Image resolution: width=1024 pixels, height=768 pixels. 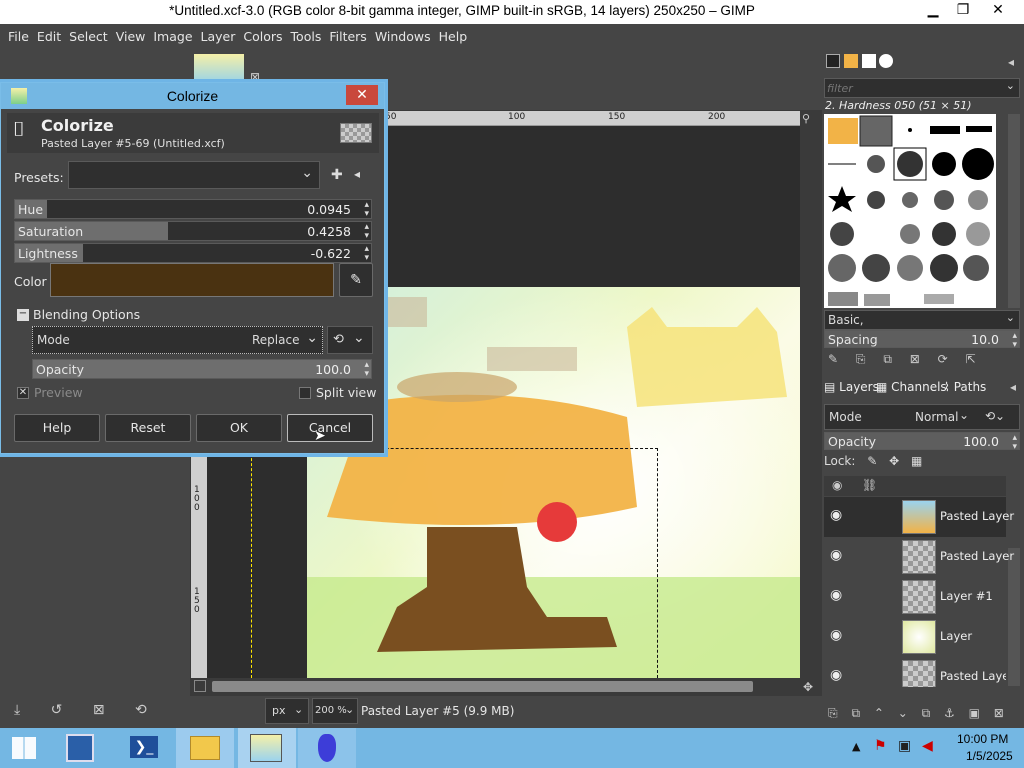 What do you see at coordinates (894, 461) in the screenshot?
I see `lock-position-icon: ✥` at bounding box center [894, 461].